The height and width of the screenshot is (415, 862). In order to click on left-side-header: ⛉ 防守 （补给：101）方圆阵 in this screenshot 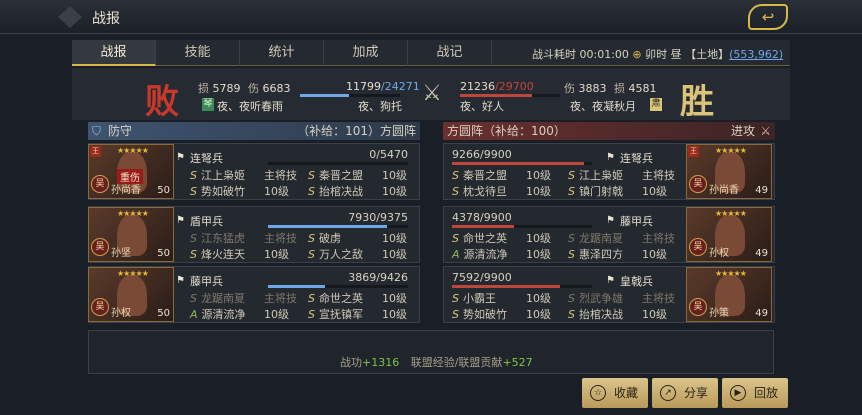, I will do `click(254, 131)`.